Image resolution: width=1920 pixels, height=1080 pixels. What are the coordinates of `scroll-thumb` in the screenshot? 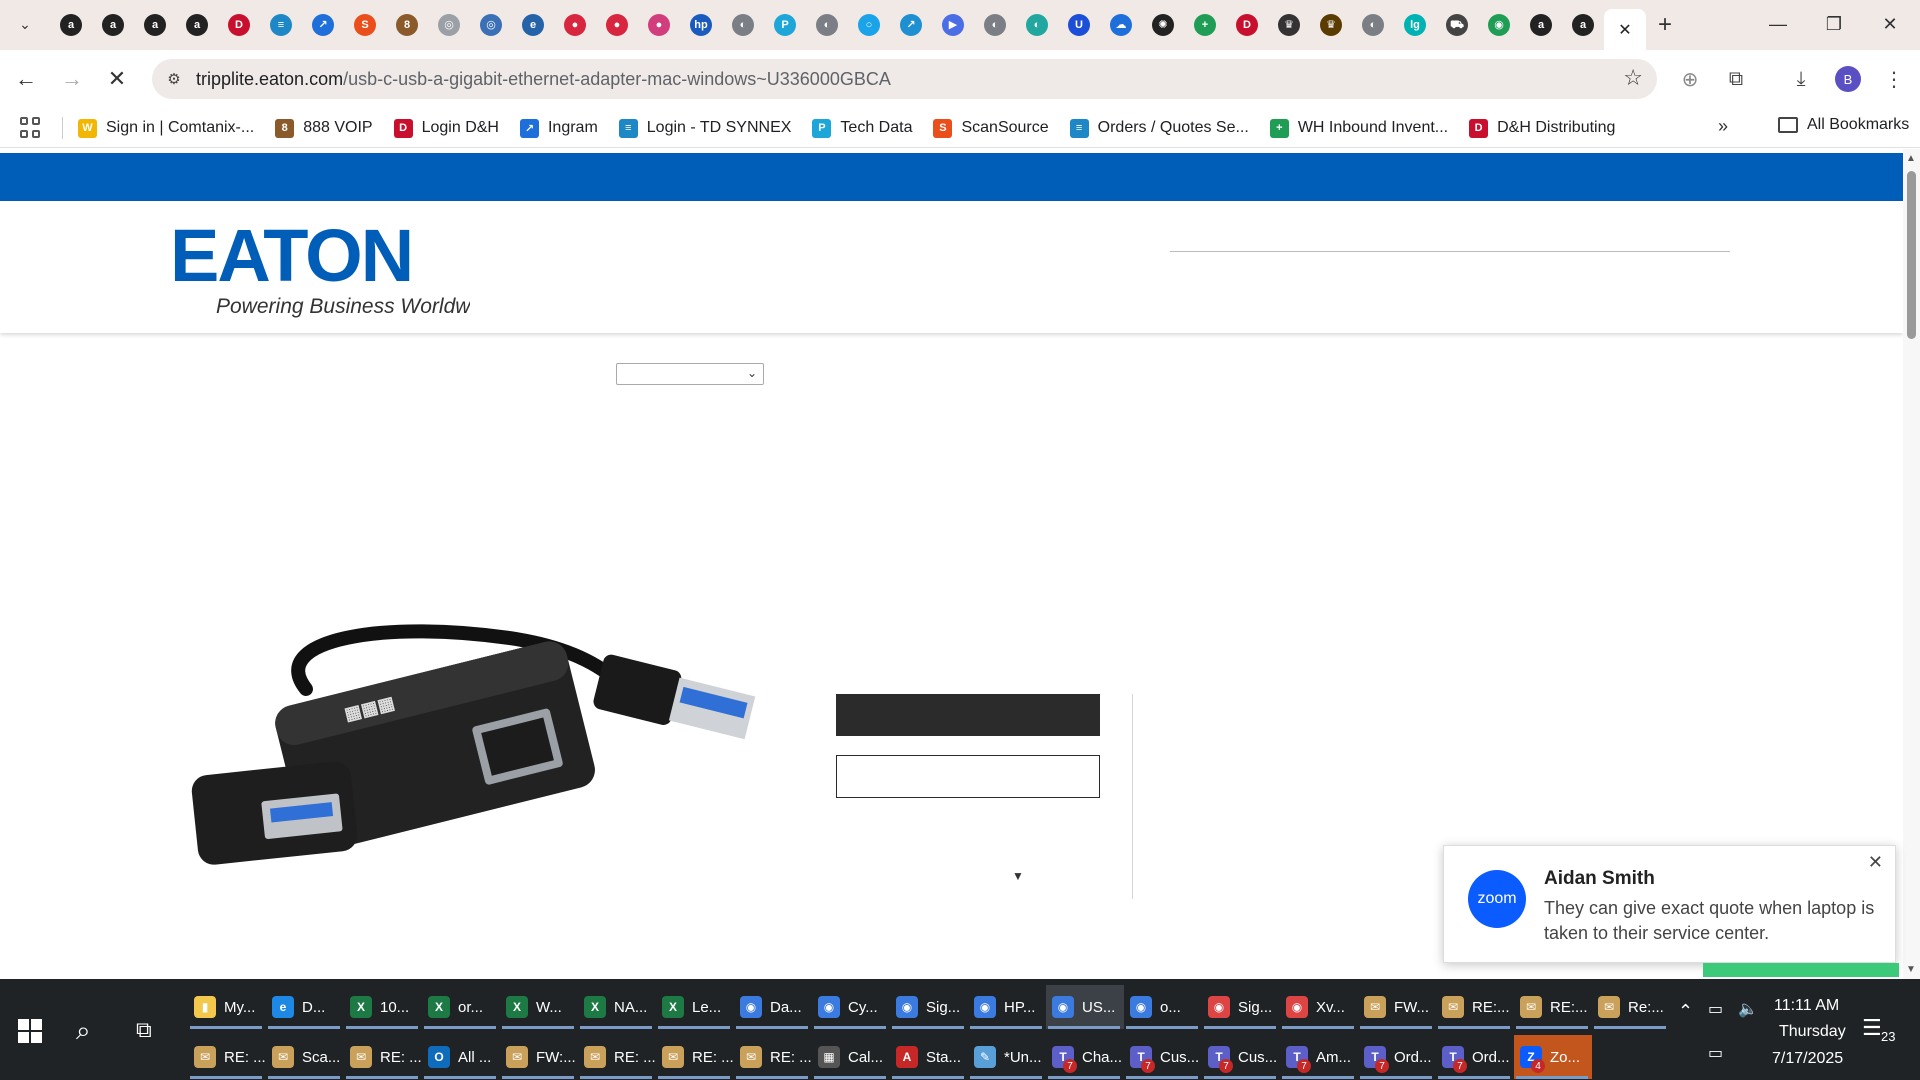 It's located at (1911, 255).